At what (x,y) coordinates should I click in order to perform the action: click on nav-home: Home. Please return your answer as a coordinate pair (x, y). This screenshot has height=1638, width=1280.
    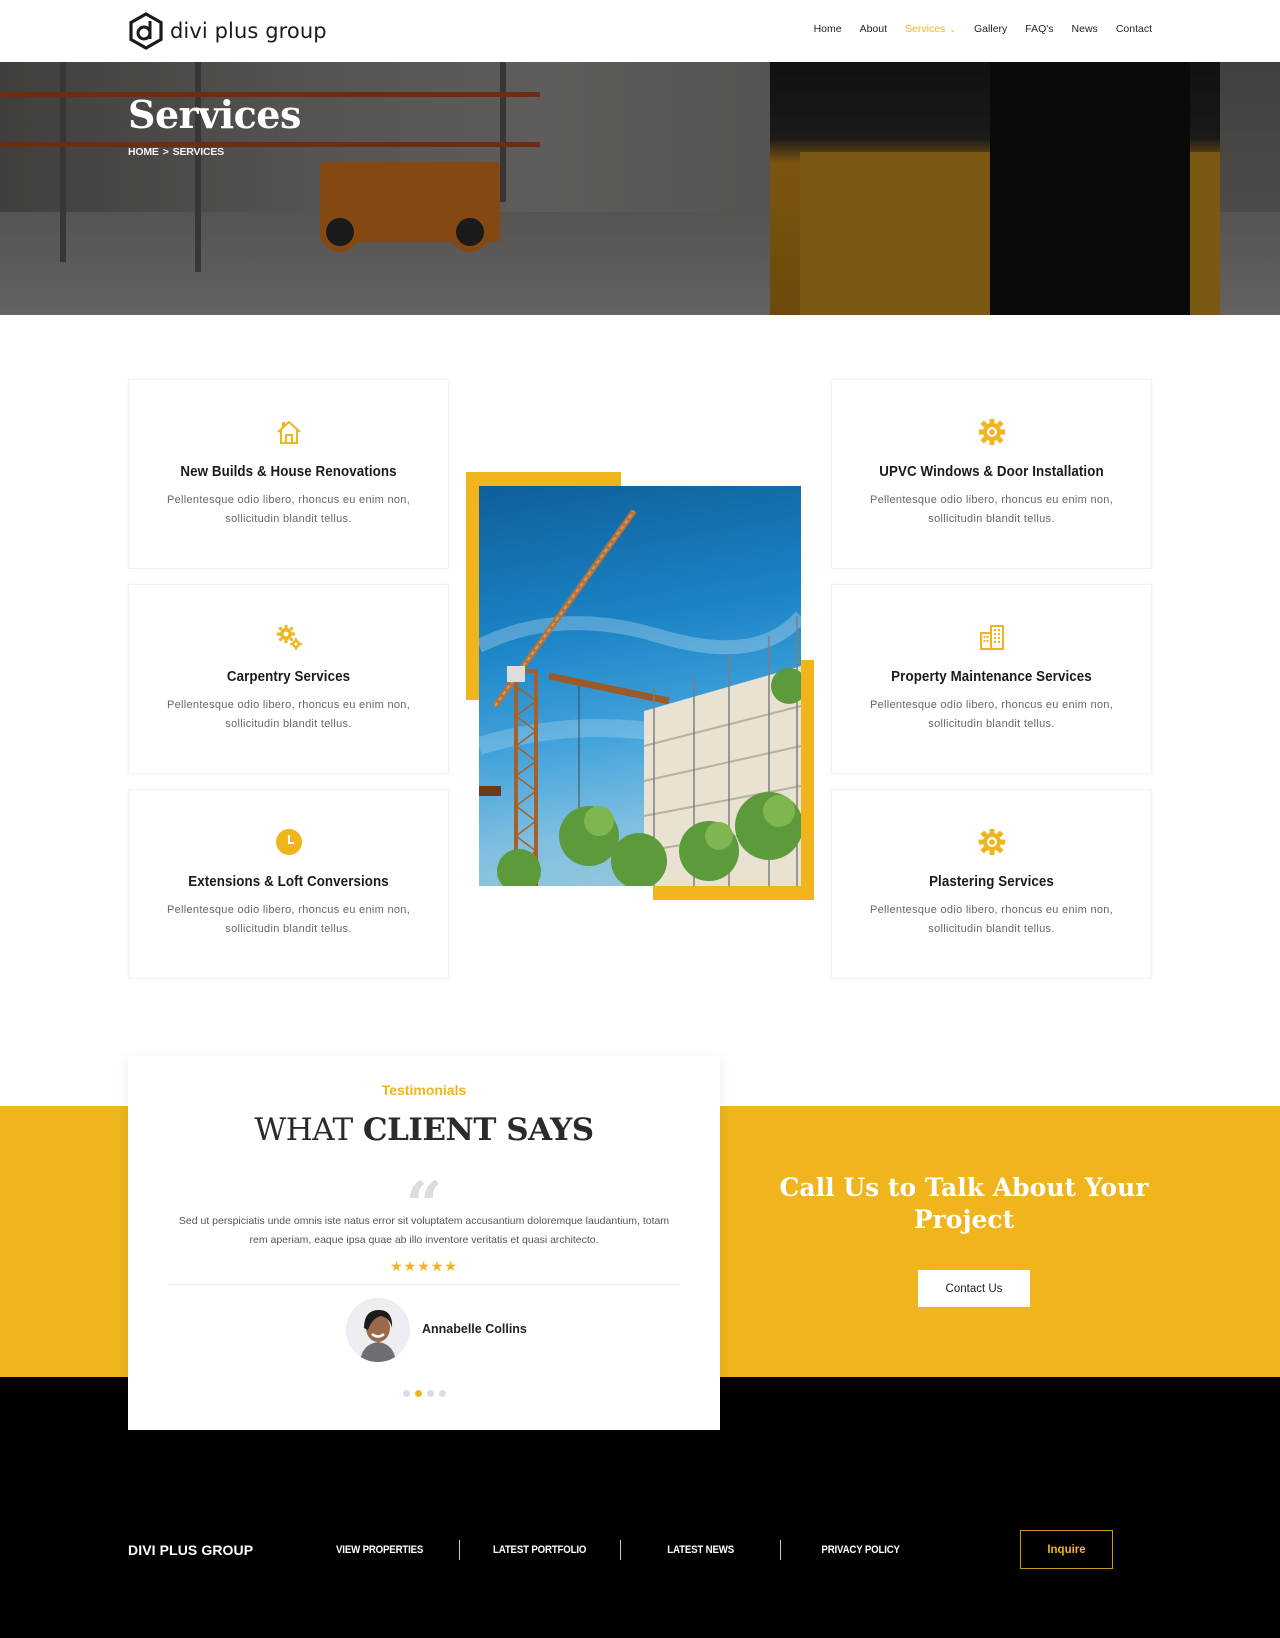
    Looking at the image, I should click on (828, 29).